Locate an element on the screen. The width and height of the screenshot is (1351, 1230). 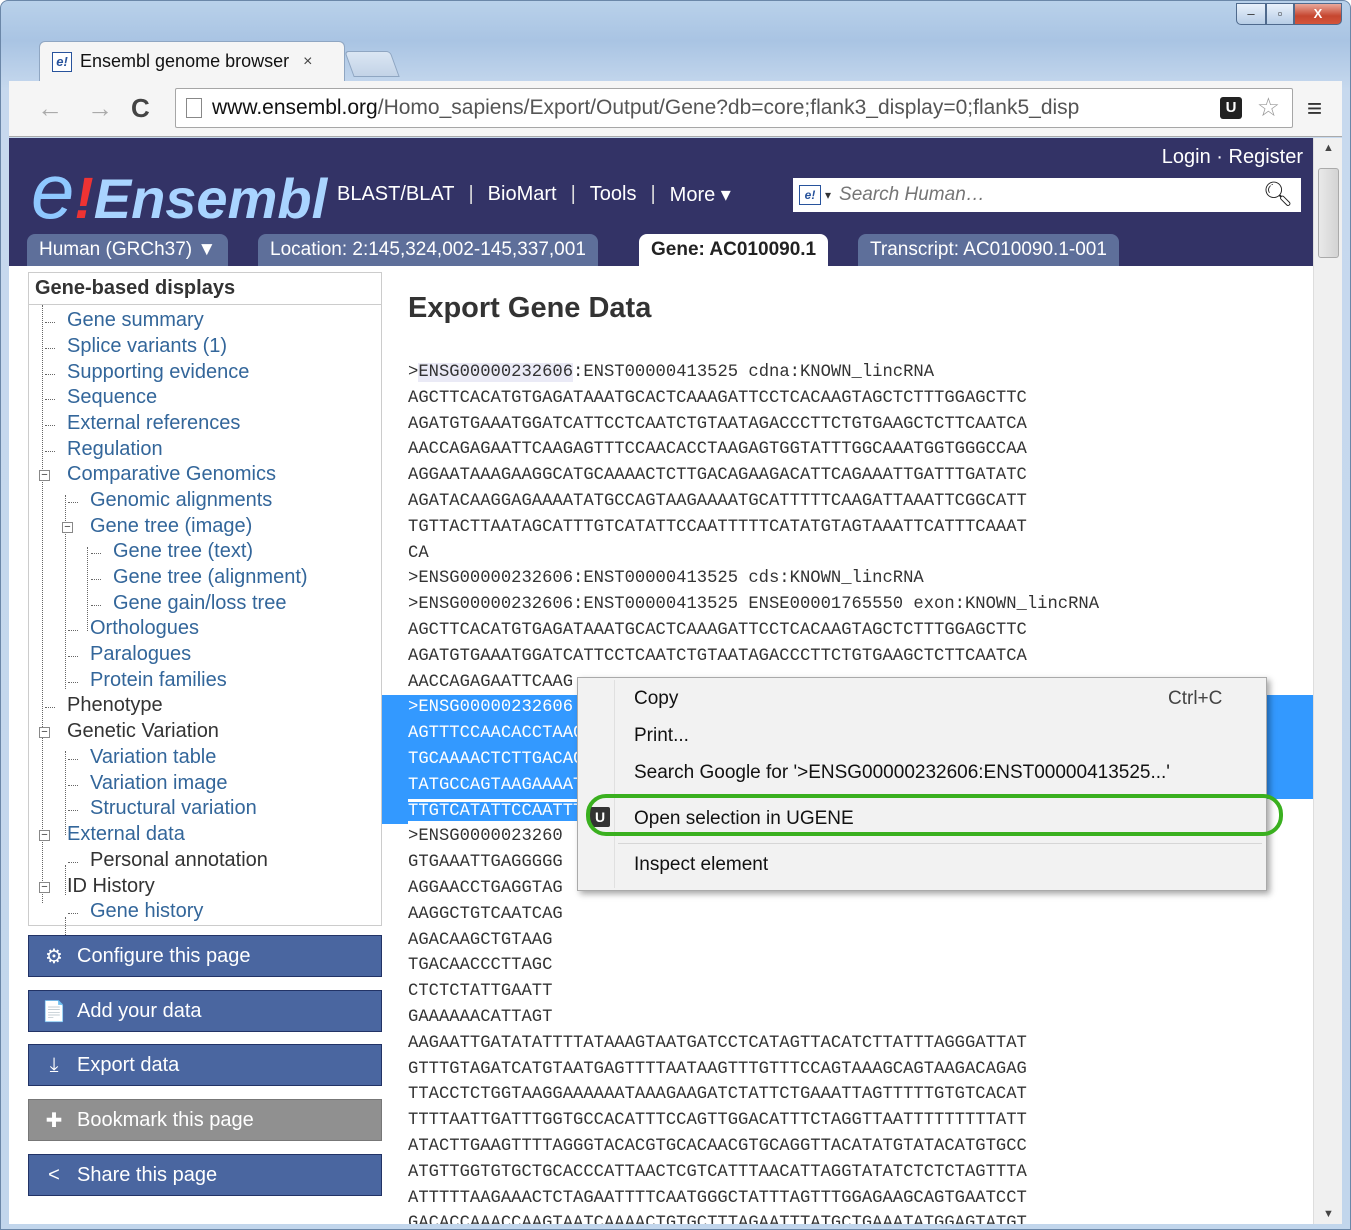
sidebar-item: Protein families is located at coordinates (158, 680).